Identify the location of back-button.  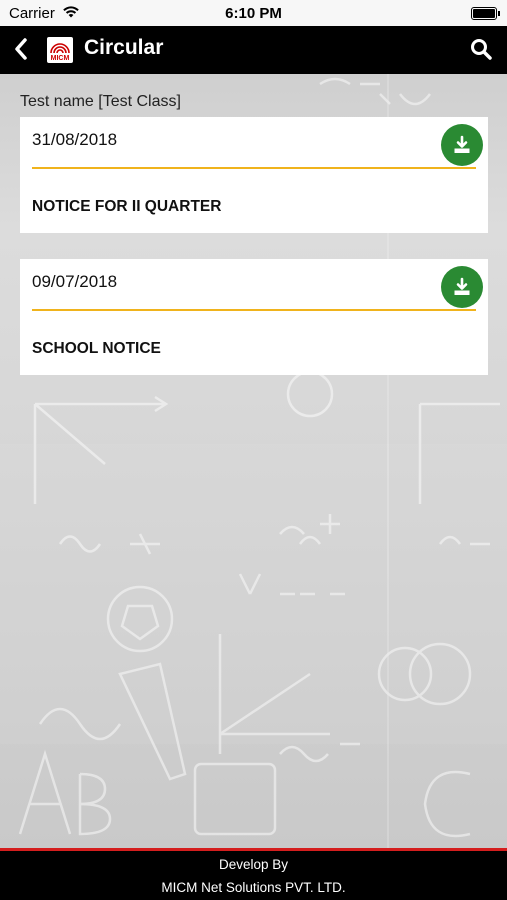
(21, 51).